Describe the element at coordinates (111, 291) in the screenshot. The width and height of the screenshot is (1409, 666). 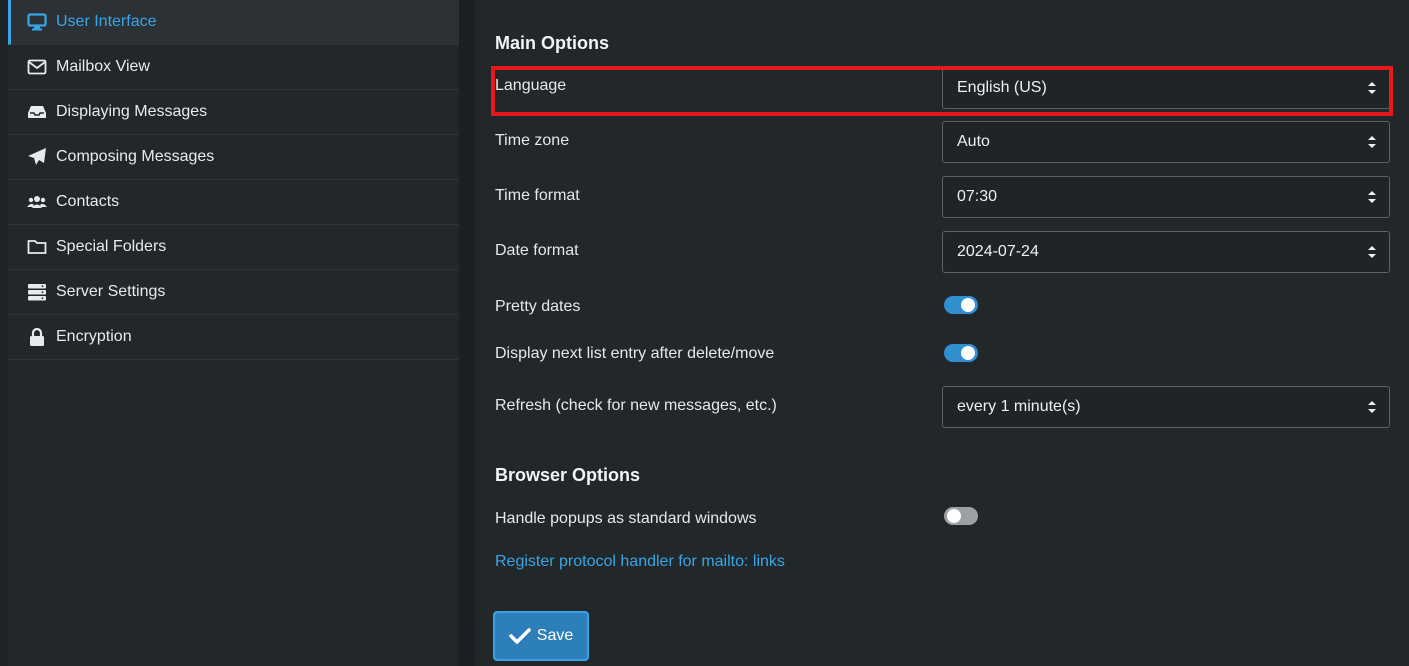
I see `sidebar-item-label: Server Settings` at that location.